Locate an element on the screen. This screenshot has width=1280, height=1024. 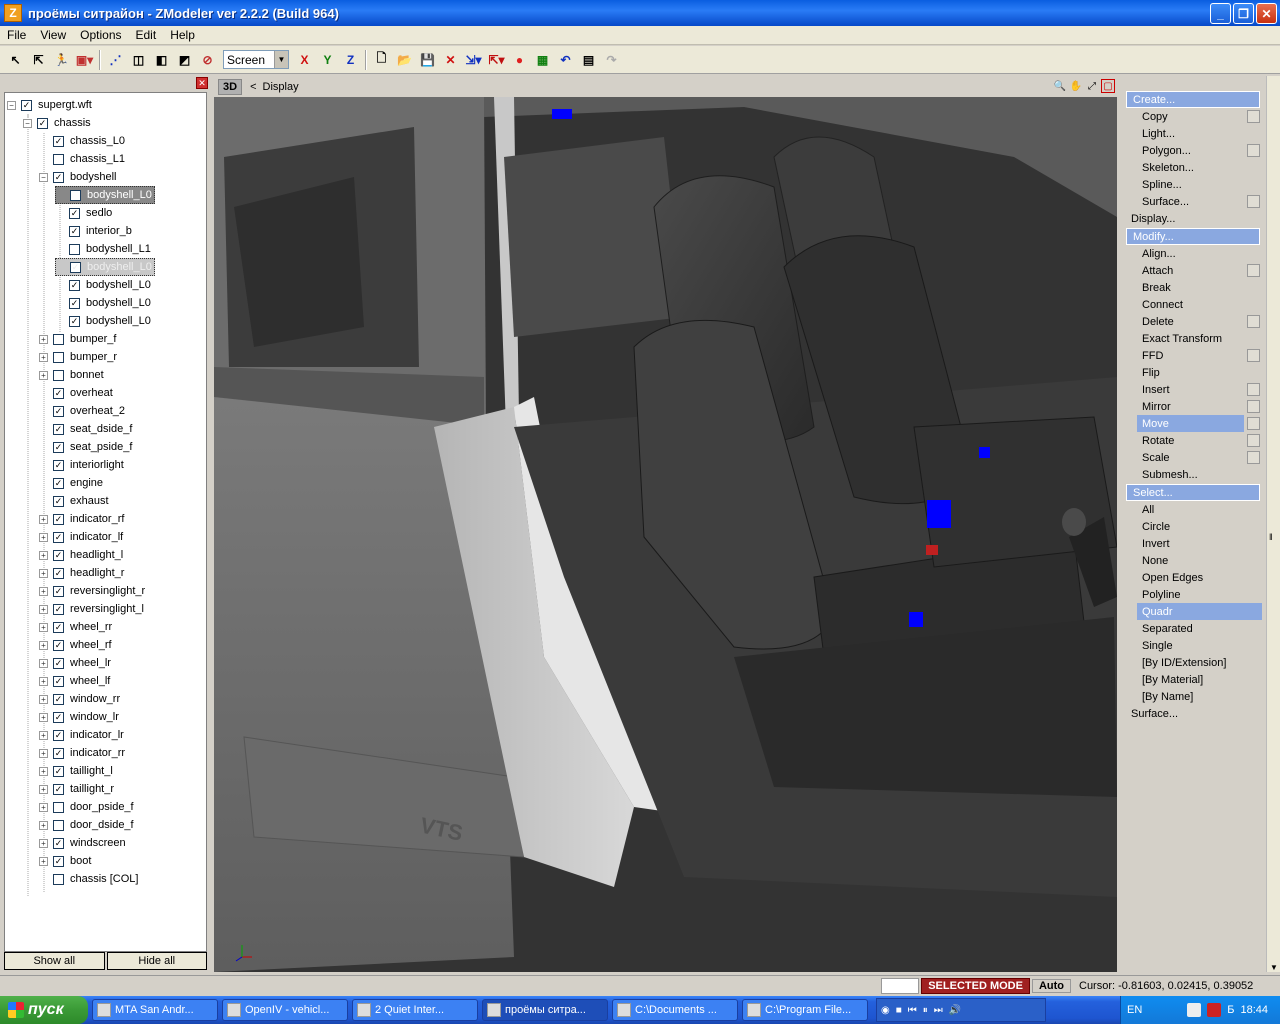
selected-mode-indicator: SELECTED MODE is located at coordinates (975, 985).